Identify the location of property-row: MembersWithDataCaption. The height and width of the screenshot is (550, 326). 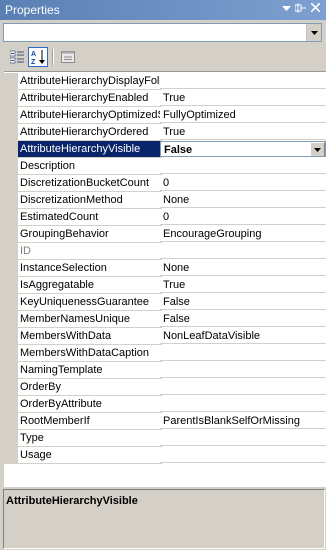
(165, 353).